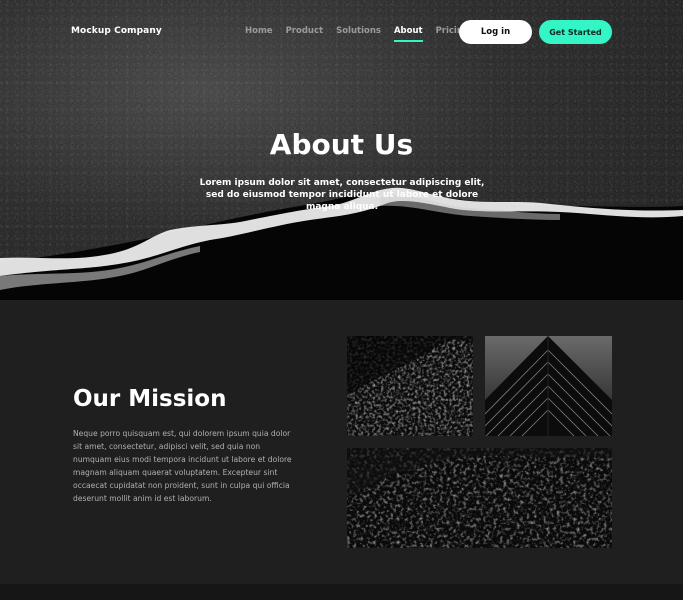 The height and width of the screenshot is (600, 683). I want to click on nav-item-solutions: Solutions, so click(358, 34).